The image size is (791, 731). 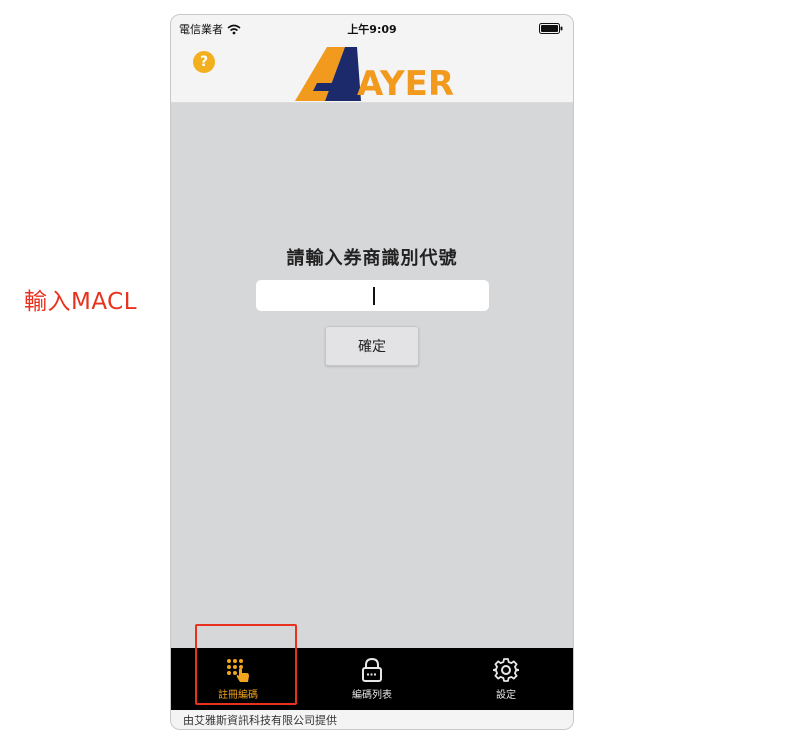 I want to click on status-bar: 電信業者 上午9:09, so click(x=372, y=28).